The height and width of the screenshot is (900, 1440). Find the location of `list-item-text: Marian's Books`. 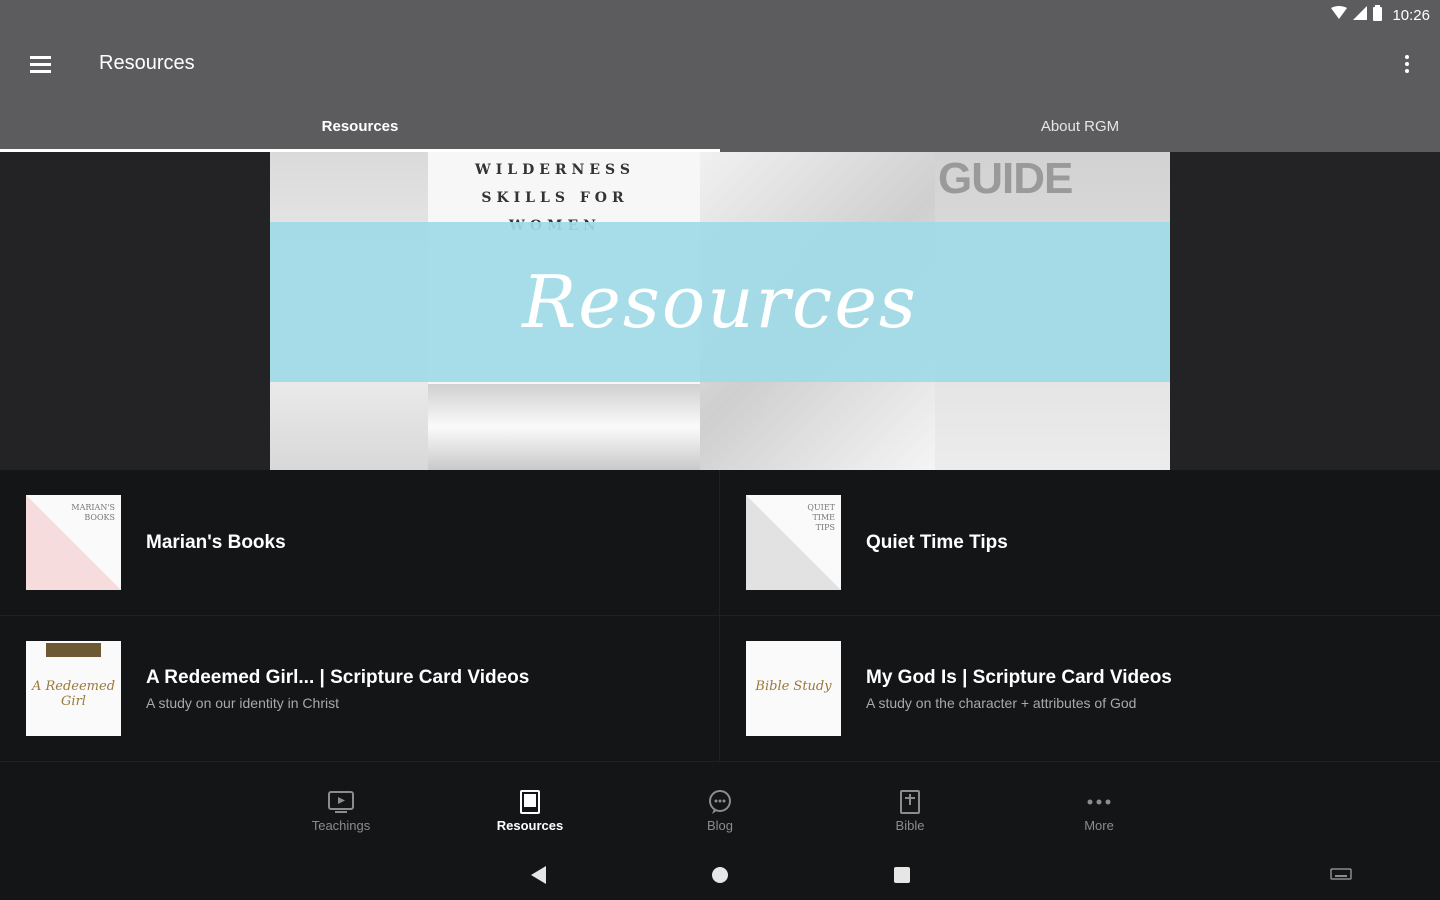

list-item-text: Marian's Books is located at coordinates (216, 543).